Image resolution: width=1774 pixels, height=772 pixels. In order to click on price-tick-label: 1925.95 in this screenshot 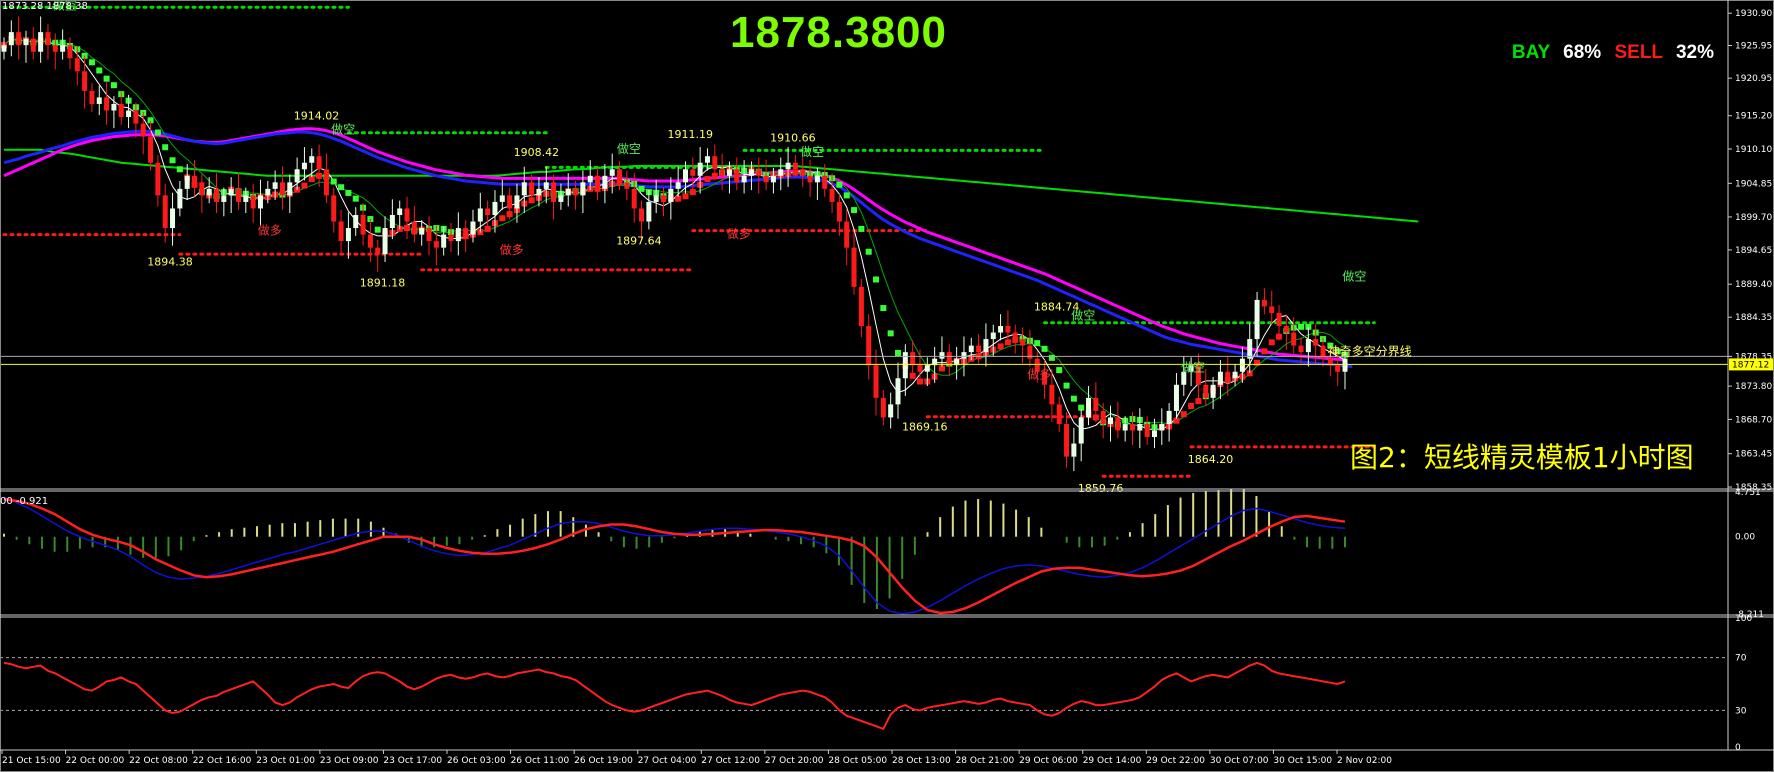, I will do `click(1753, 47)`.